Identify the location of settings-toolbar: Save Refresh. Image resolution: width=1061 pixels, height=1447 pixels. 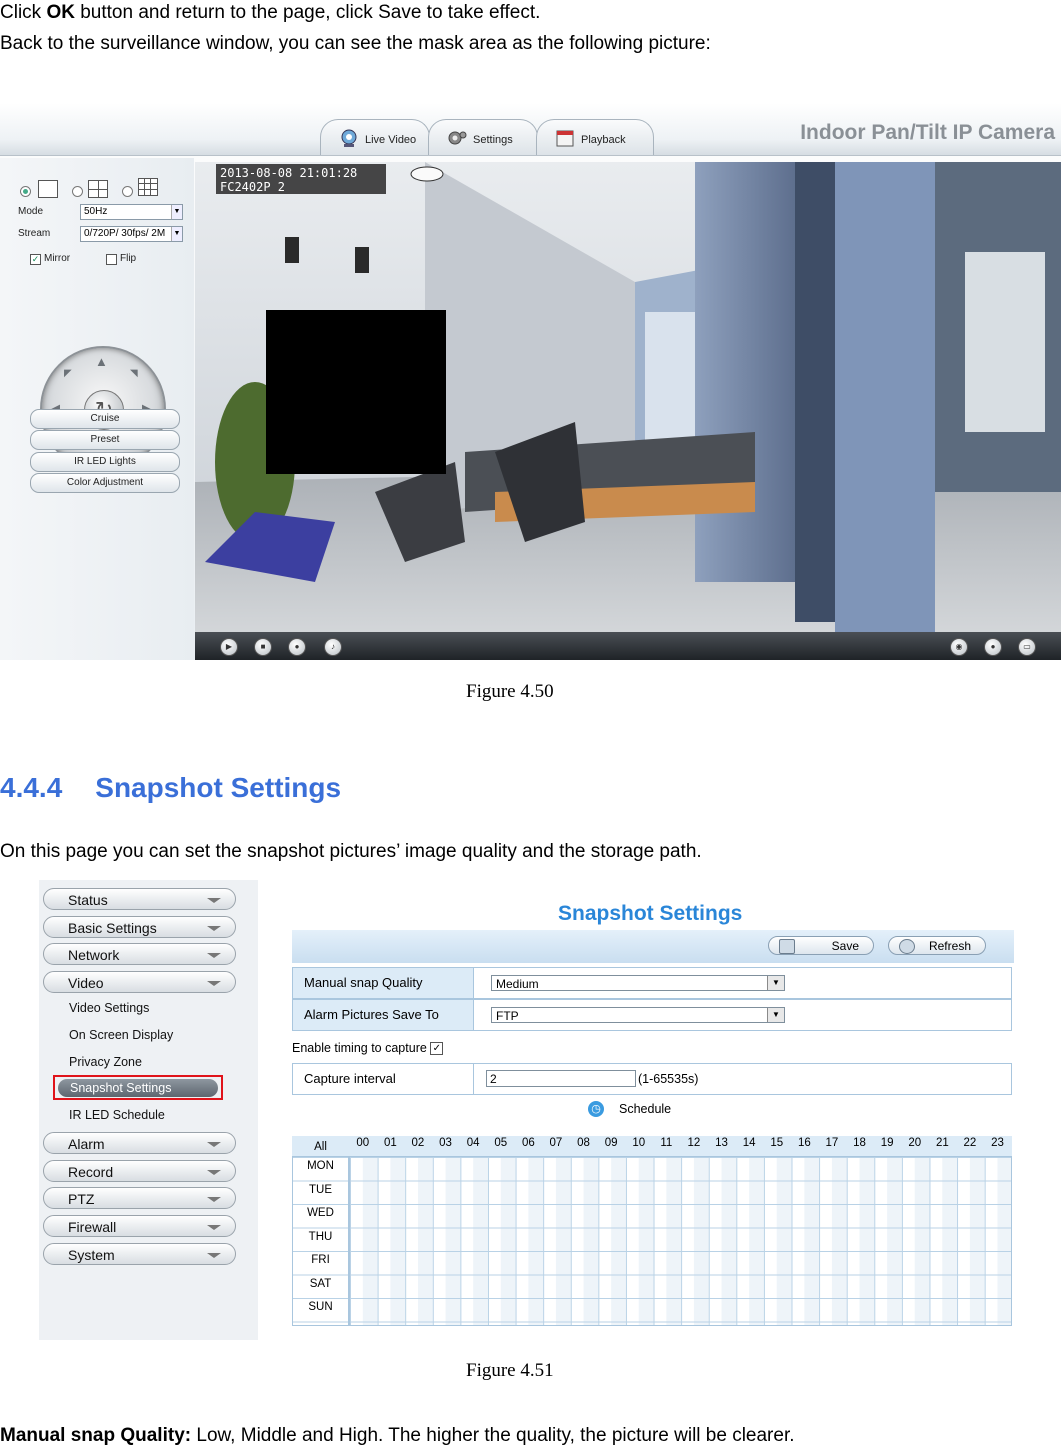
(653, 946).